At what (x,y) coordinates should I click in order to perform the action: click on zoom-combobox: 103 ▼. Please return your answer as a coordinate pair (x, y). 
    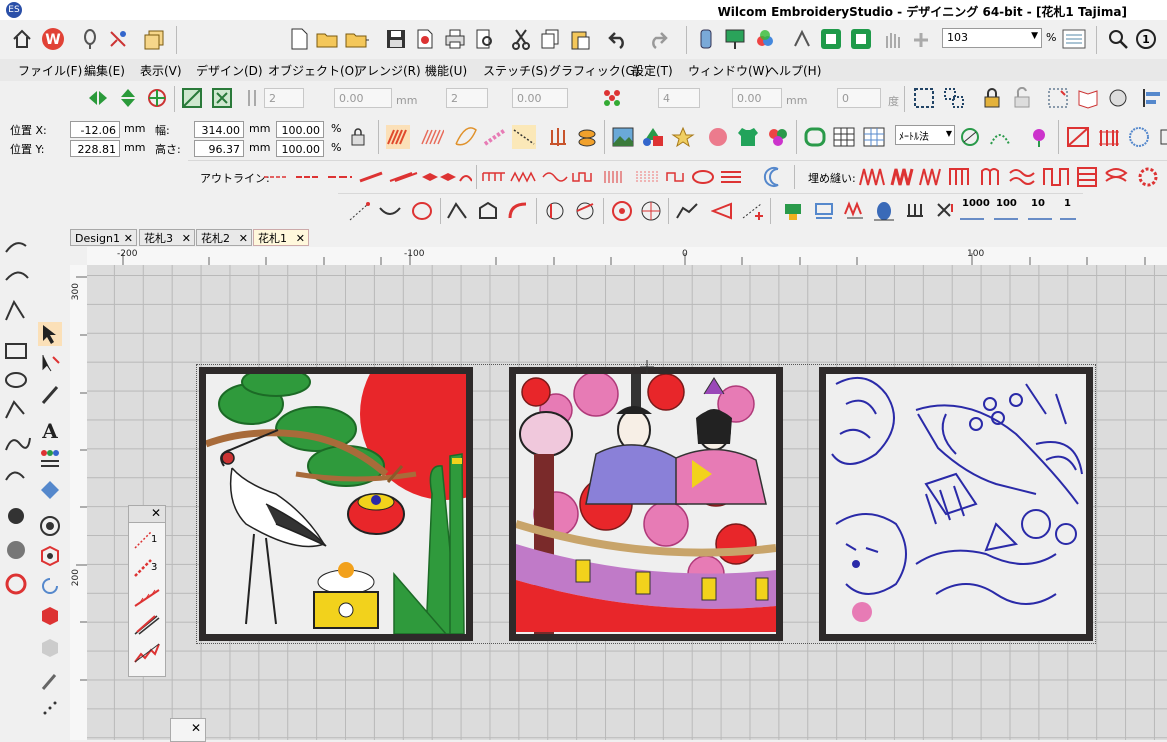
    Looking at the image, I should click on (992, 38).